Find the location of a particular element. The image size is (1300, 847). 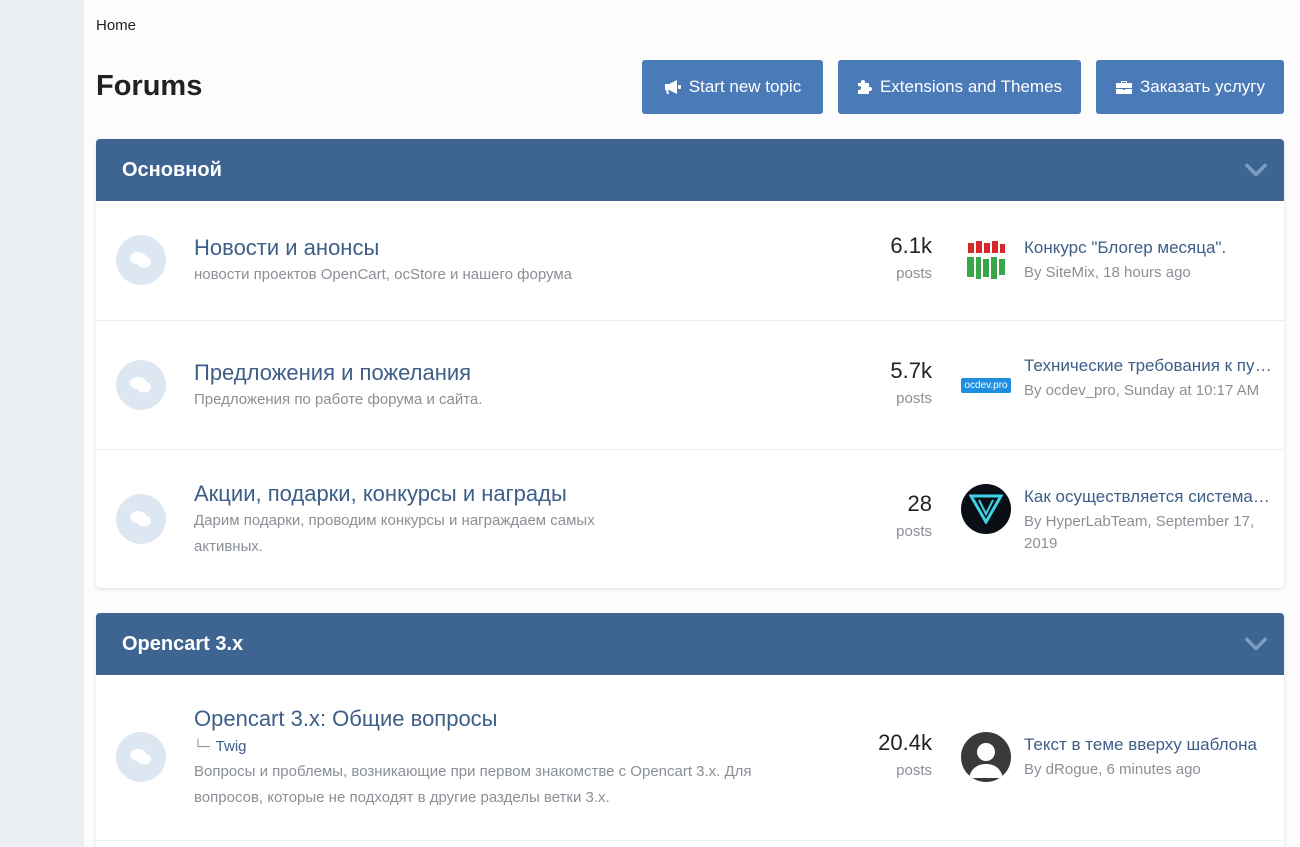

post-count-value: 20.4k is located at coordinates (905, 742).